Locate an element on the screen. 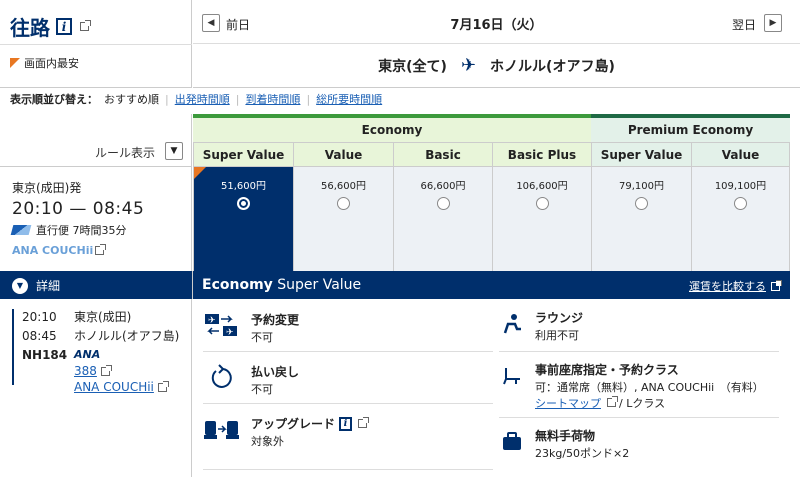 The height and width of the screenshot is (477, 800). flight-times: 20:10 — 08:45 is located at coordinates (78, 209).